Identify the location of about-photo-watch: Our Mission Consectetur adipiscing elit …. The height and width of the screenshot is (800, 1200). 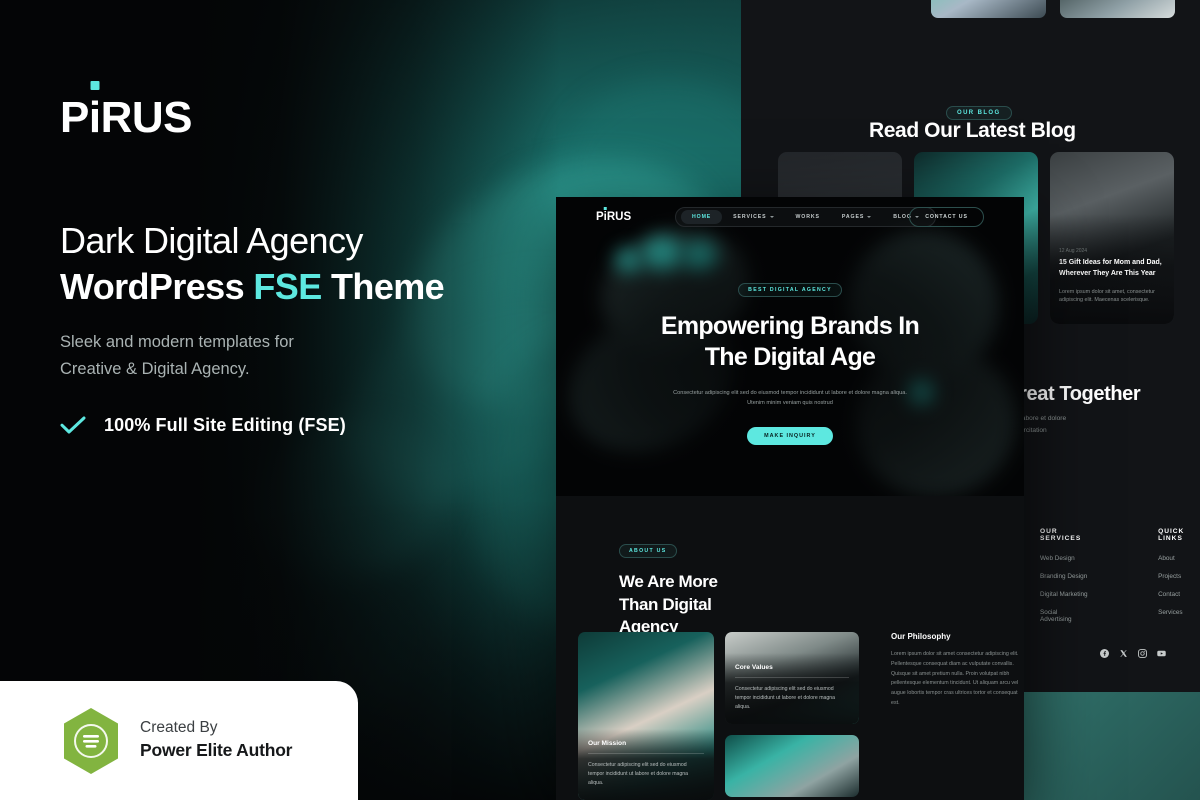
(646, 716).